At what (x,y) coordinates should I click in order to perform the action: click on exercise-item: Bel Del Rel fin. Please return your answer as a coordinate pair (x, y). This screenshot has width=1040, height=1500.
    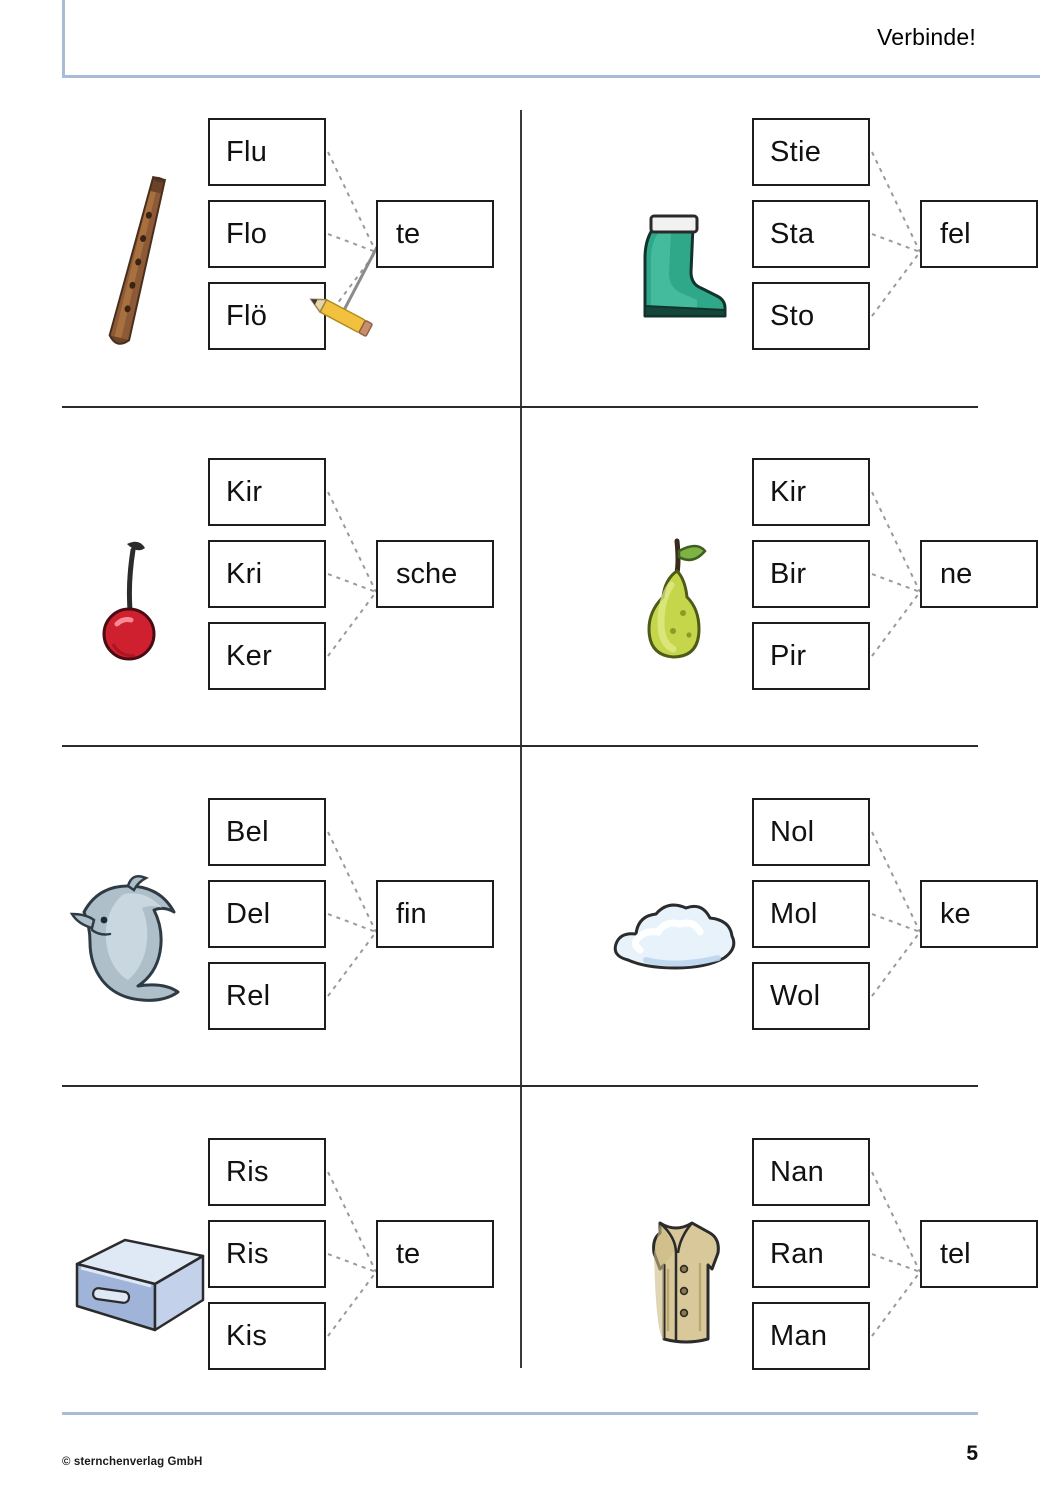
    Looking at the image, I should click on (291, 941).